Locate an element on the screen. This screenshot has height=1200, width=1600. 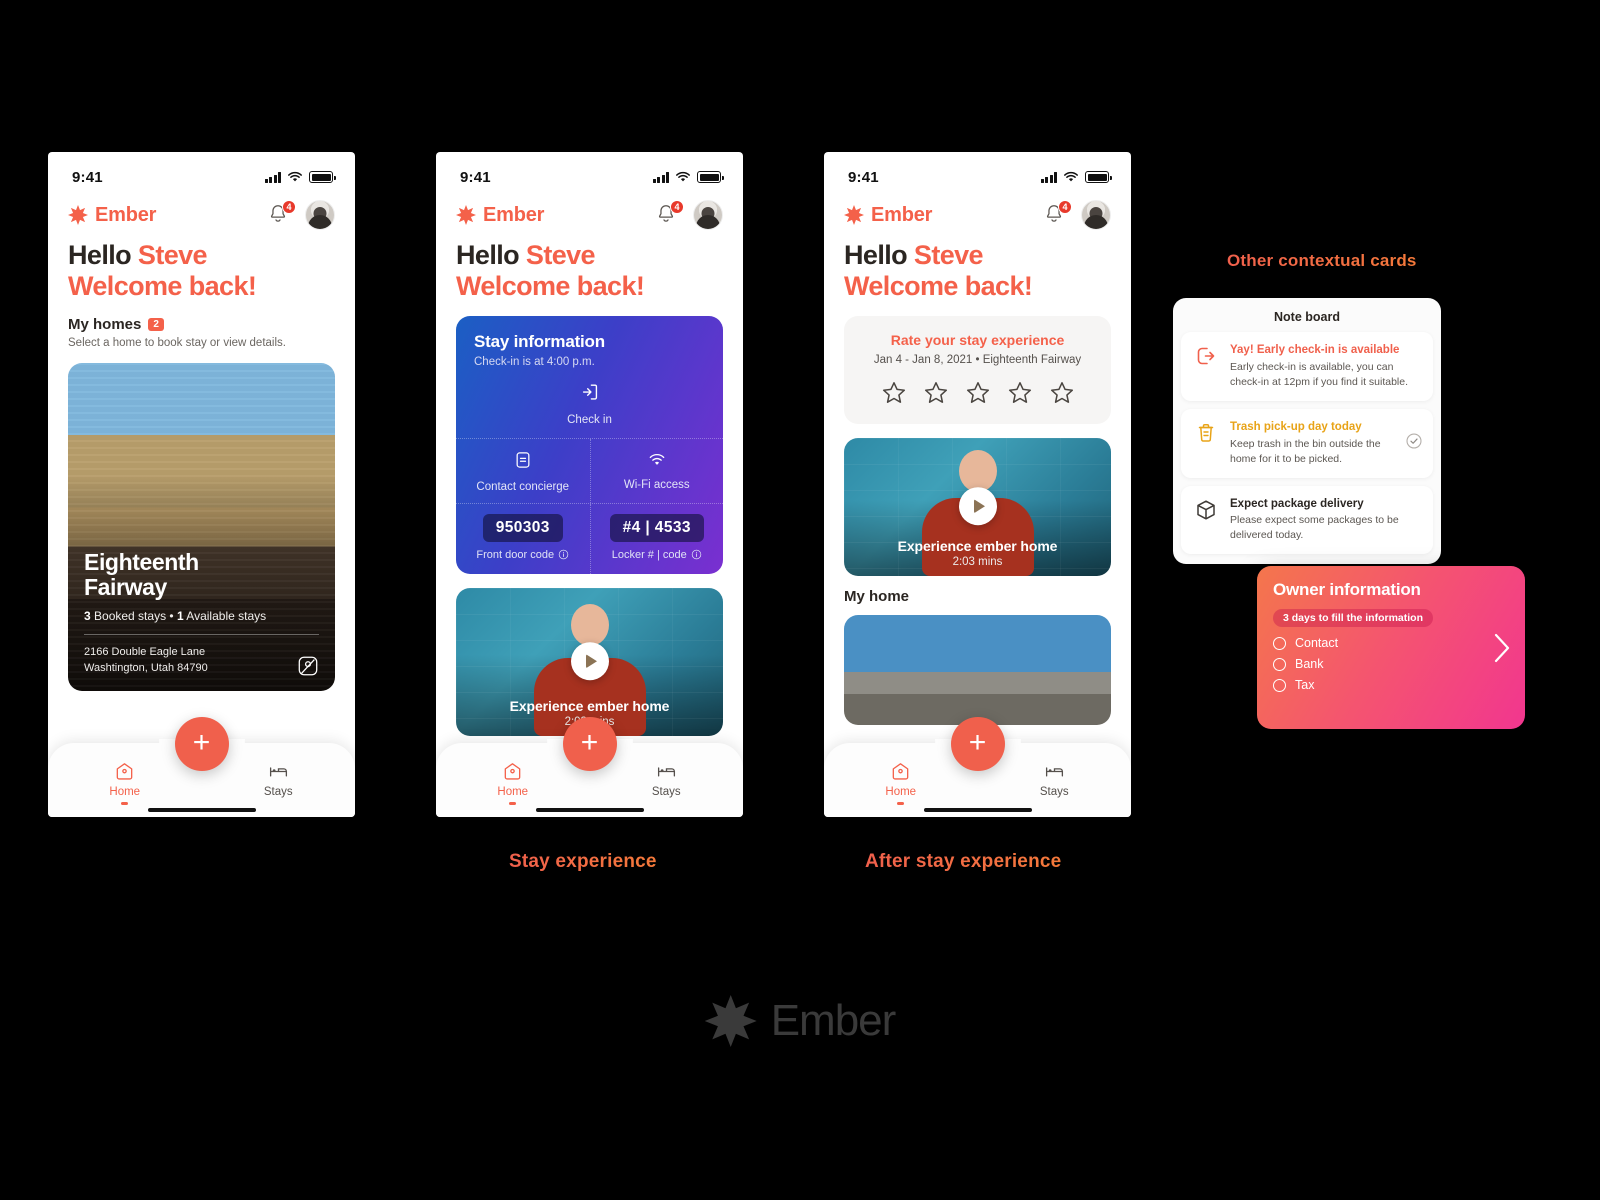
check-in-icon is located at coordinates (589, 391).